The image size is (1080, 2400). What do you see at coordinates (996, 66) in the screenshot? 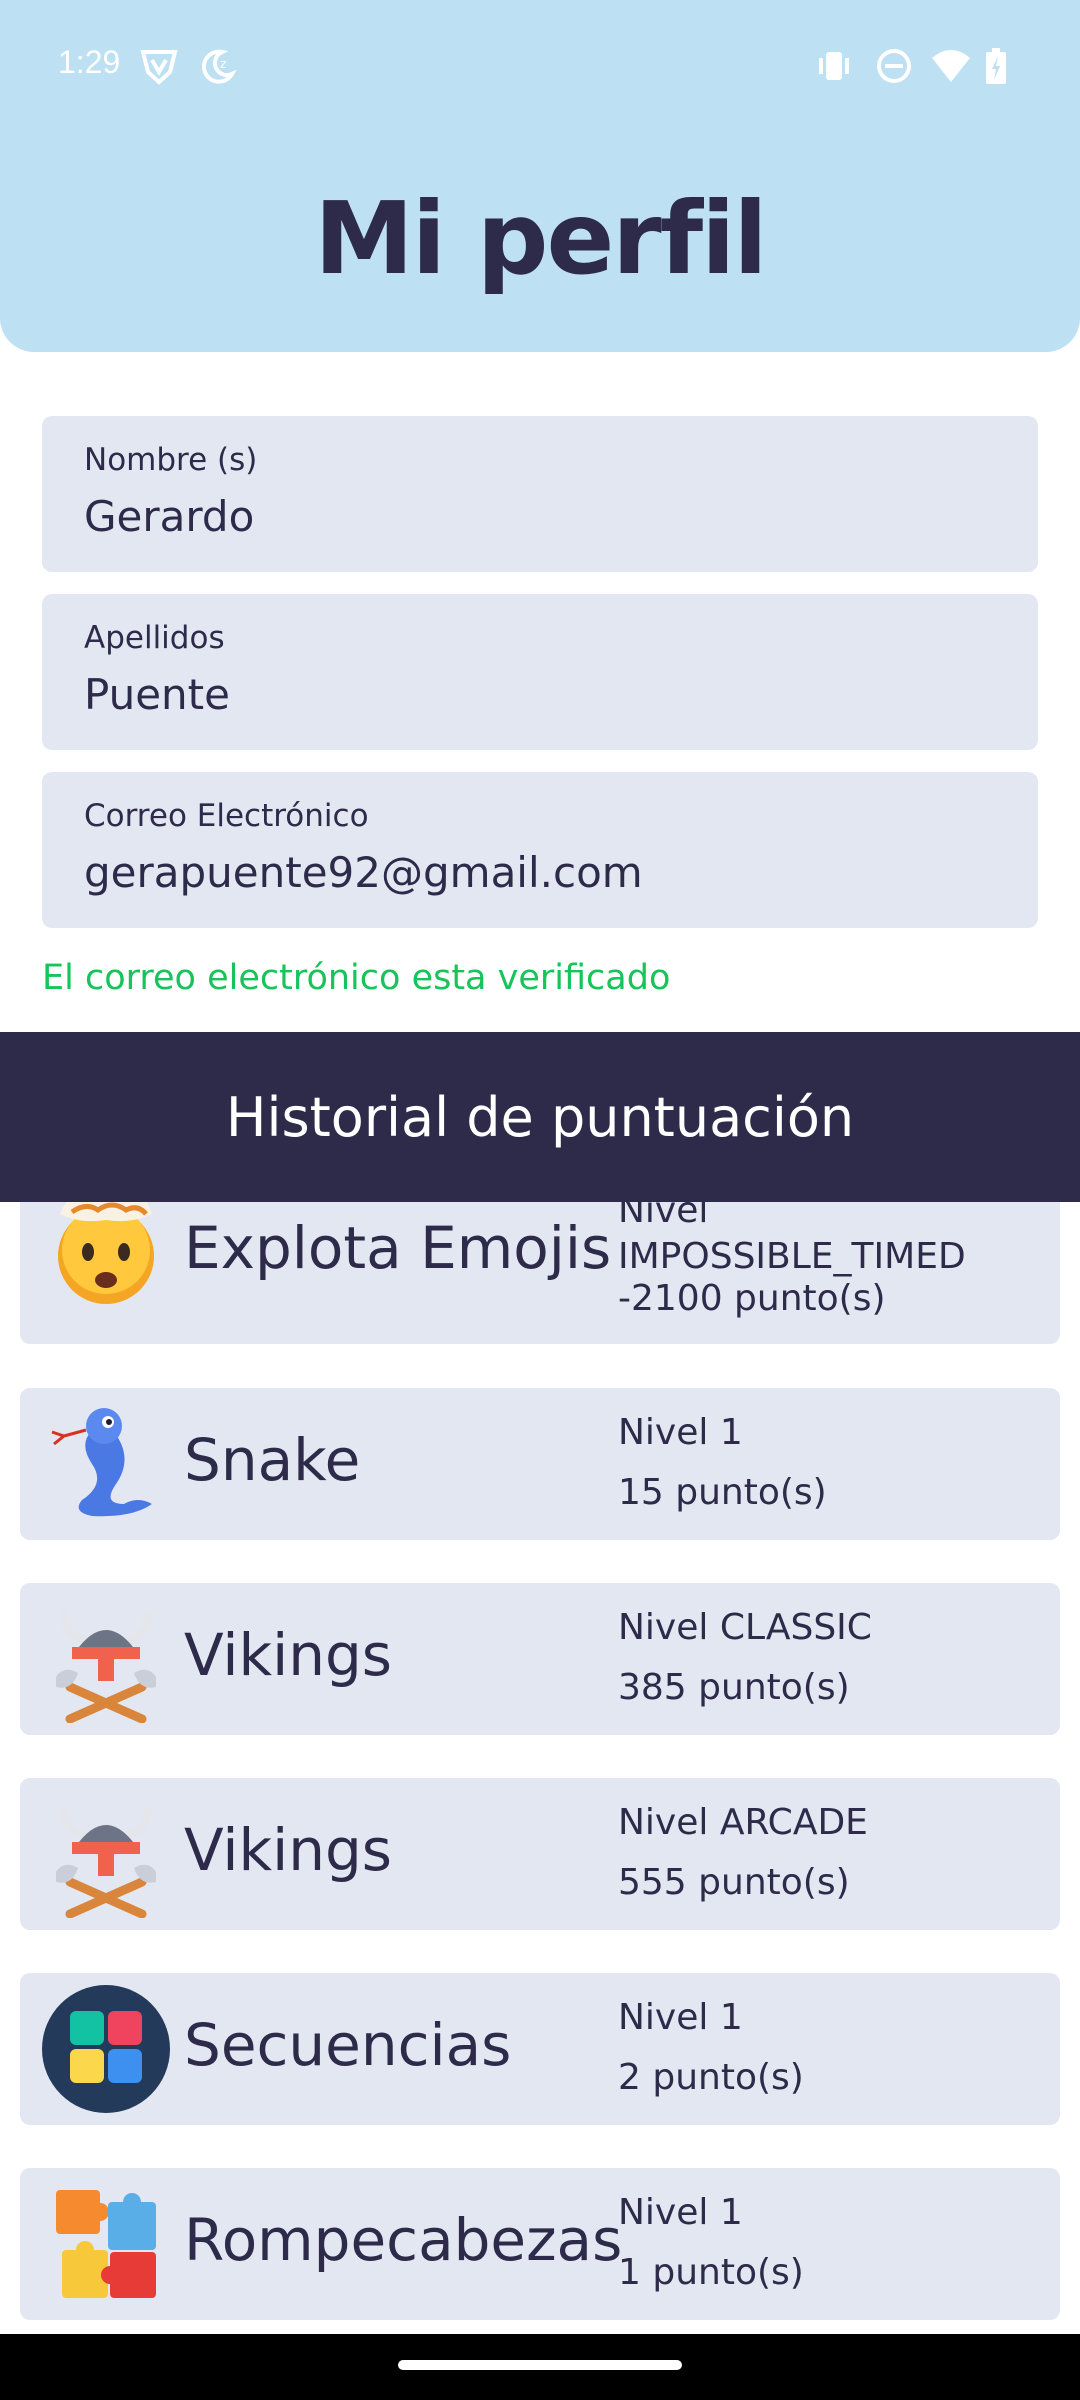
I see `battery-charging-icon` at bounding box center [996, 66].